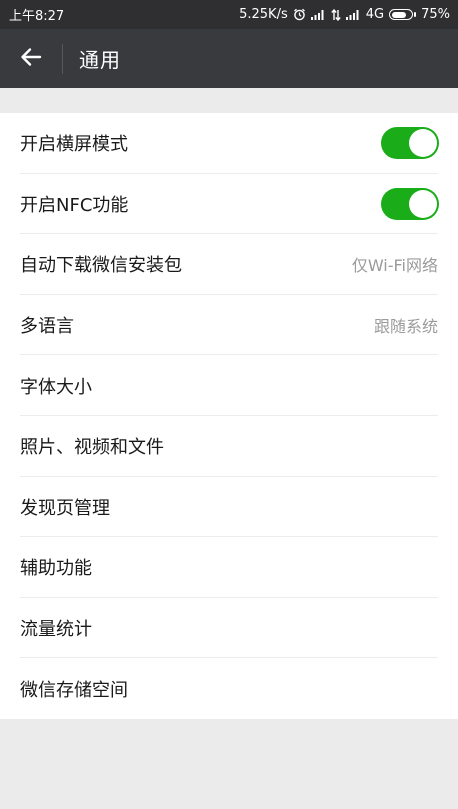  I want to click on battery-icon, so click(403, 14).